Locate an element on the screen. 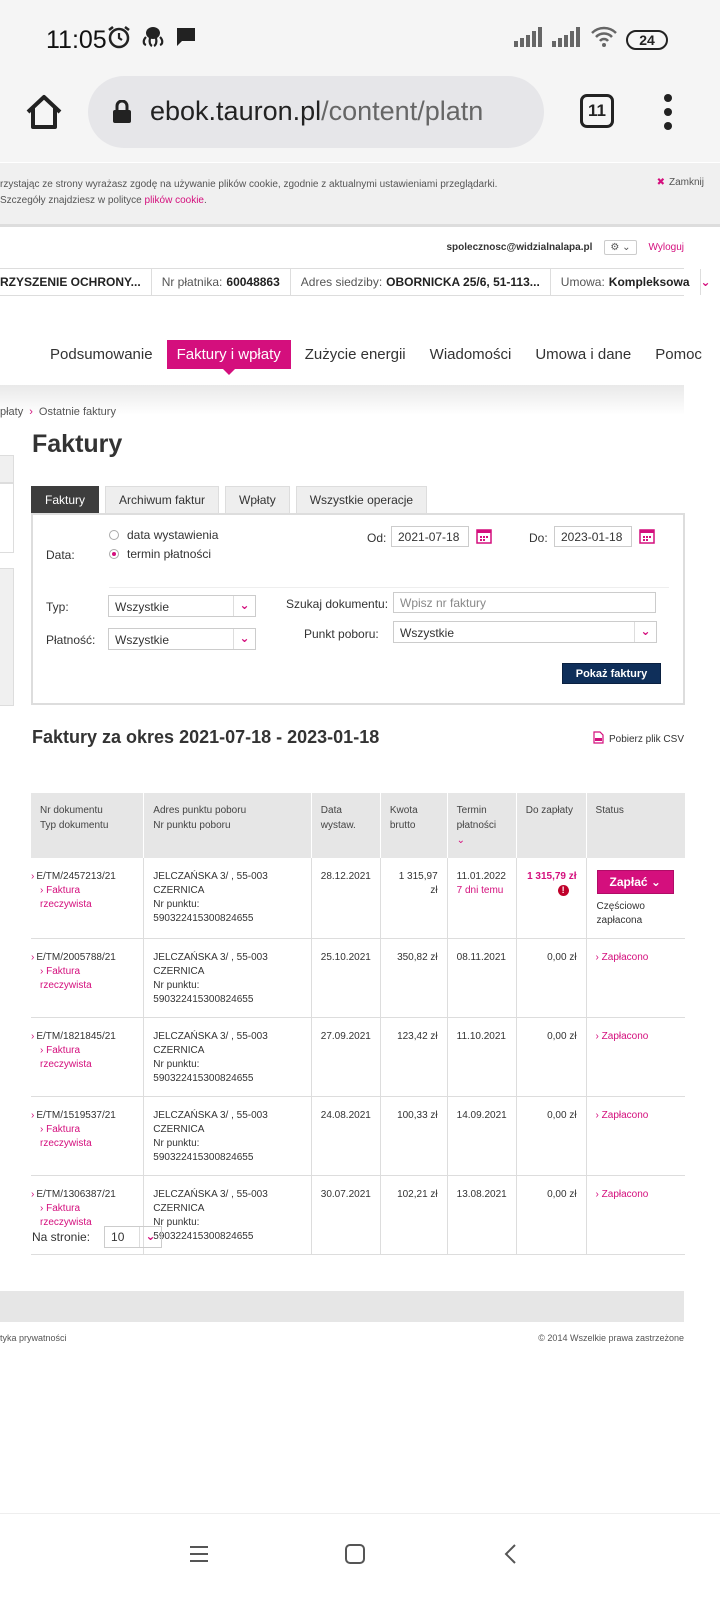 The width and height of the screenshot is (720, 1600). browser-menu-icon is located at coordinates (668, 112).